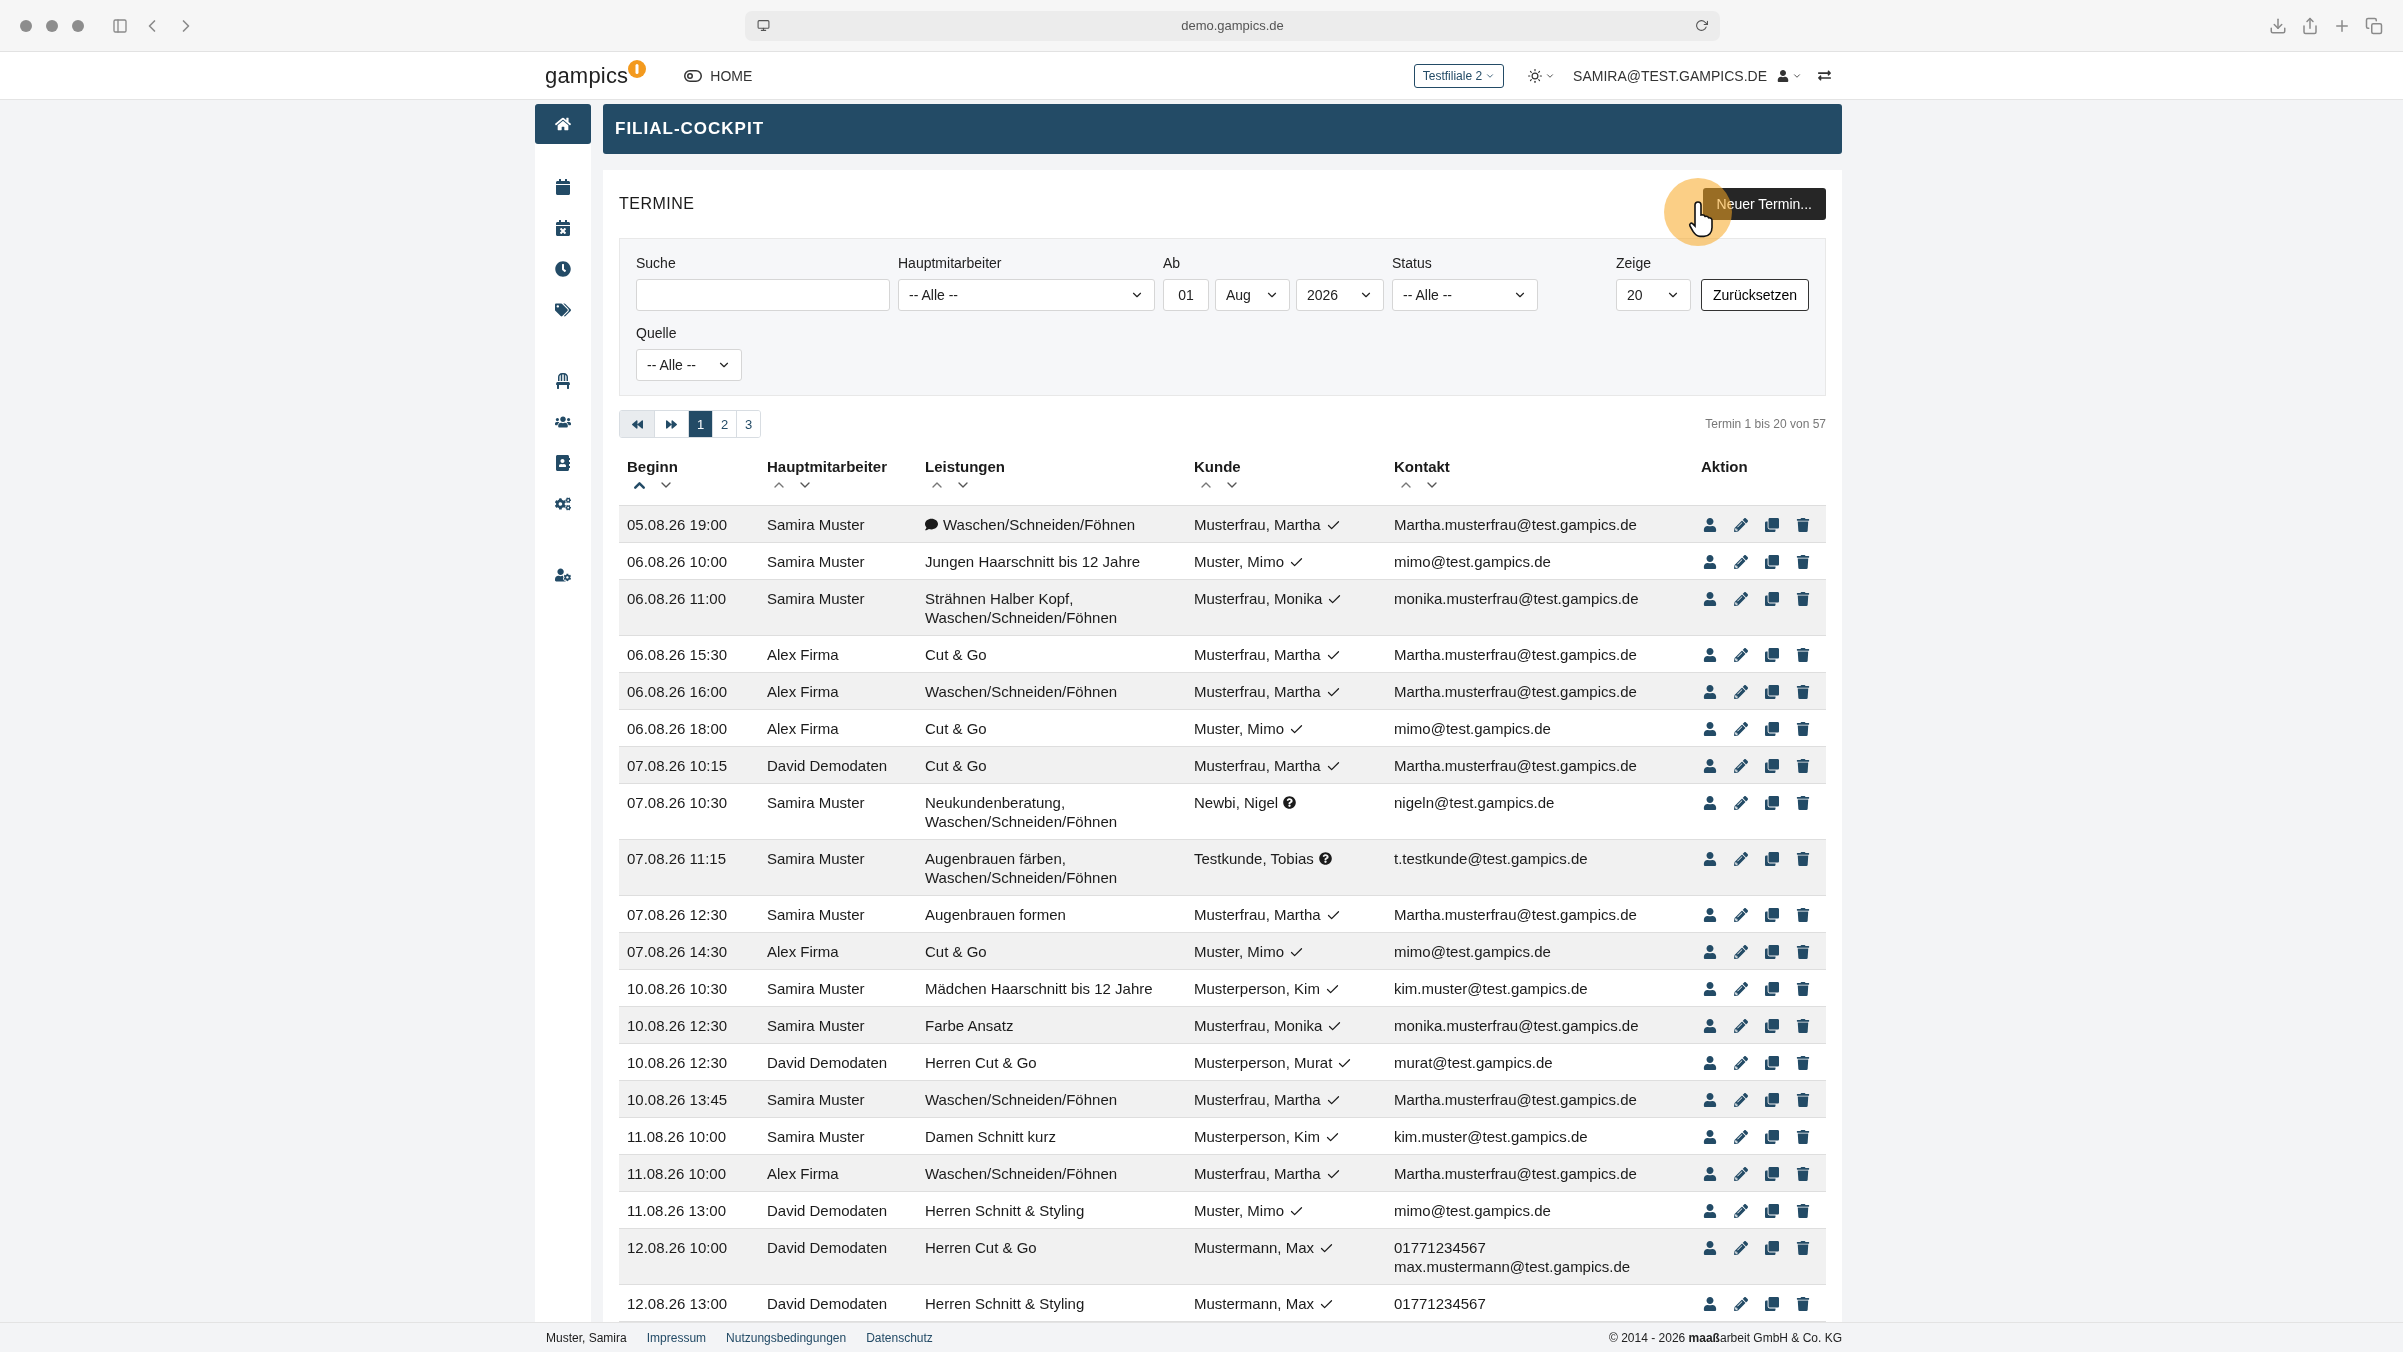  Describe the element at coordinates (2310, 25) in the screenshot. I see `share-icon` at that location.